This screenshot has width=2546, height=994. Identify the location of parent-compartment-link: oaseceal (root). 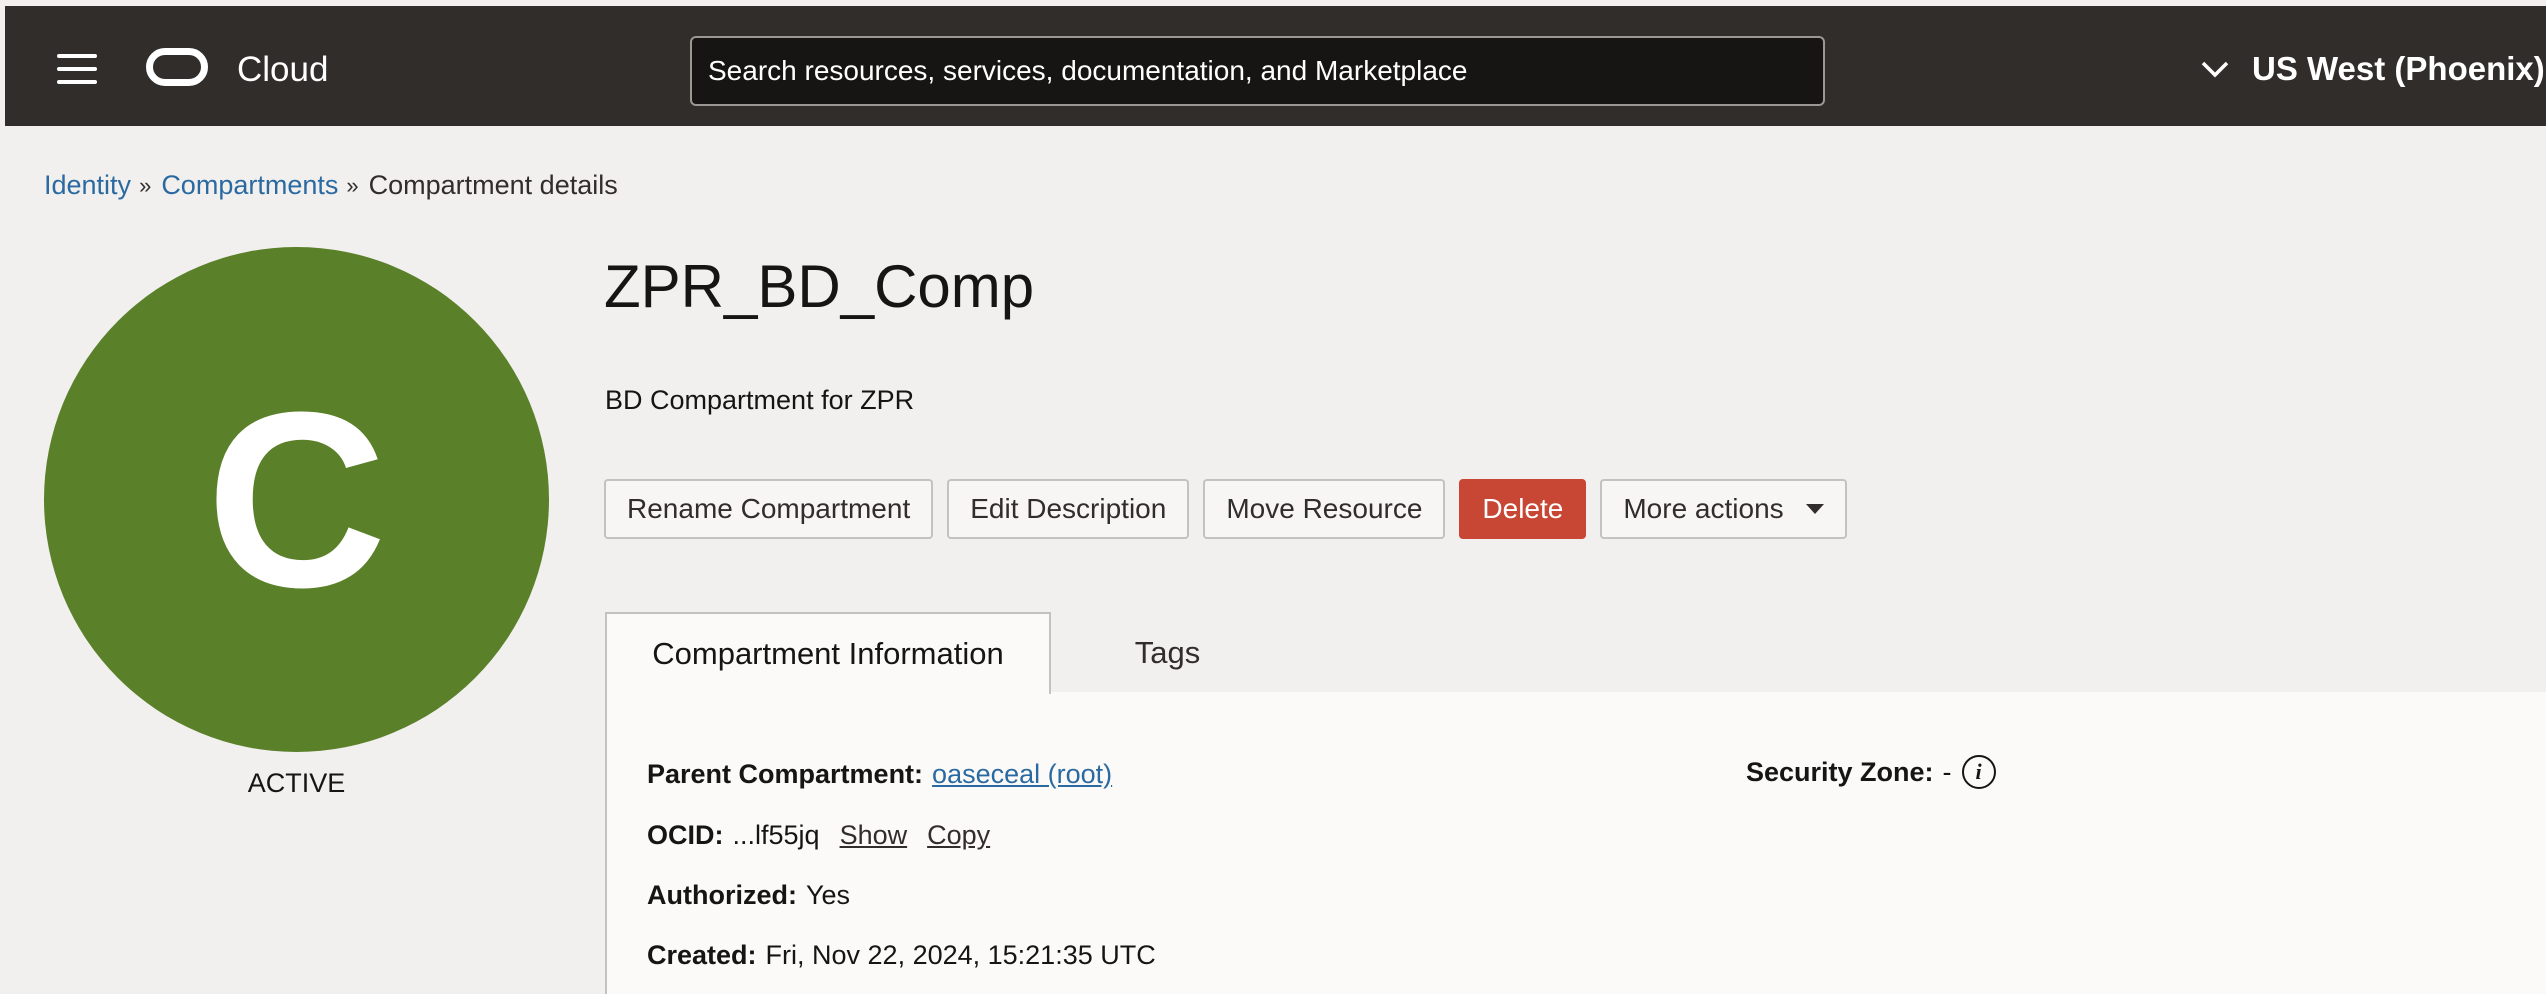
(1022, 774).